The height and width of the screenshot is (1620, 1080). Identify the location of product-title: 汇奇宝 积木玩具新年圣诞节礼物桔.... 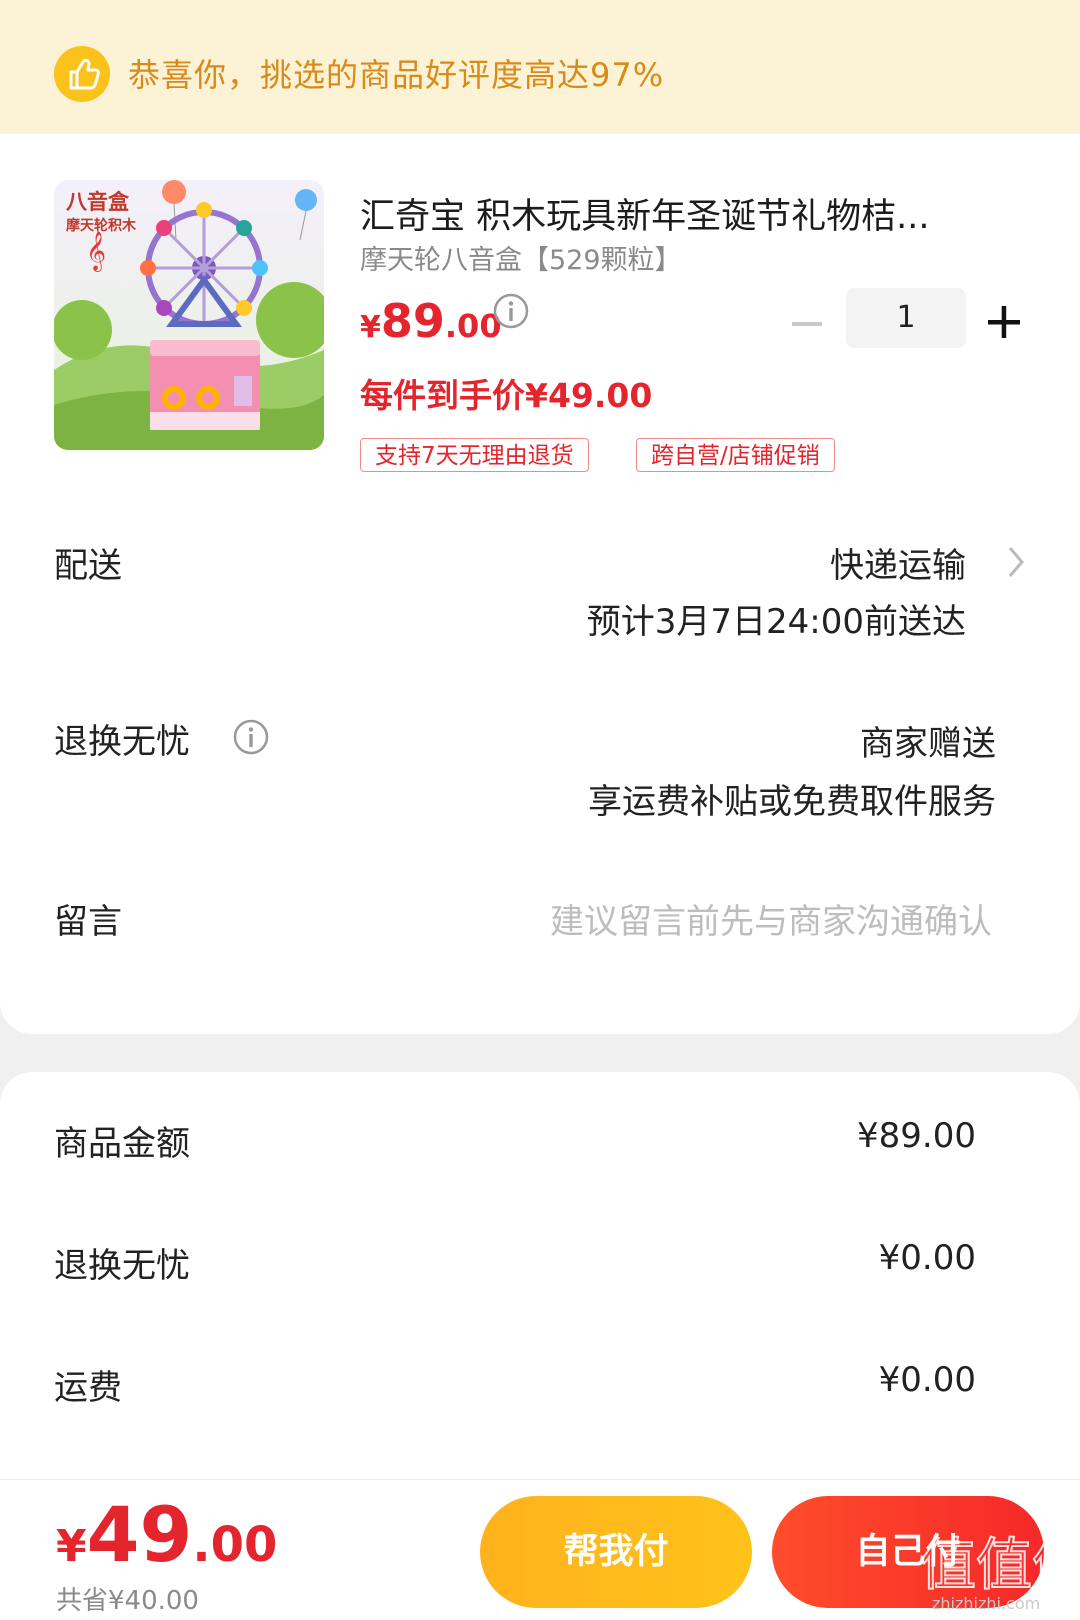
(680, 213).